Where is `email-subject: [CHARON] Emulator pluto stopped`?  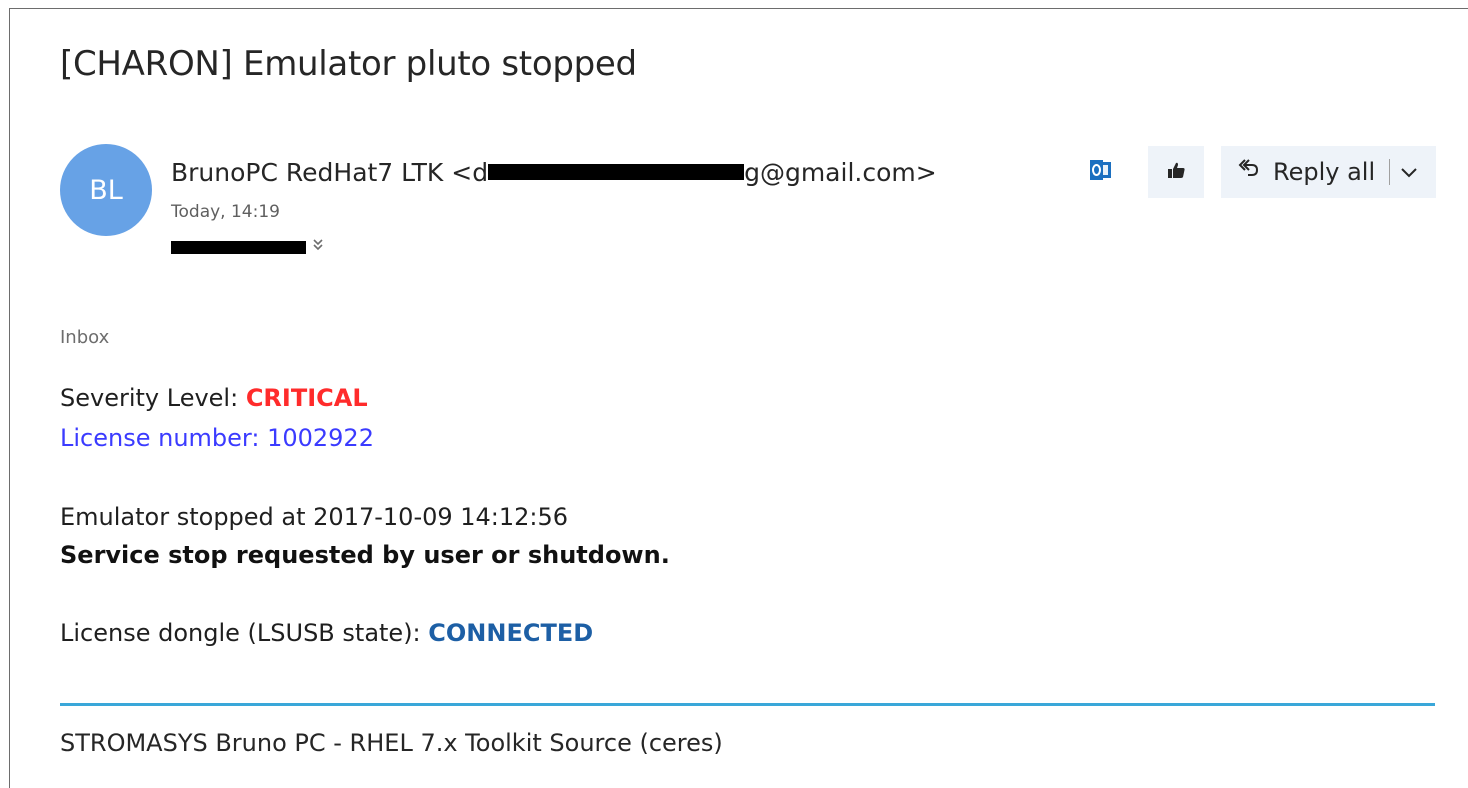
email-subject: [CHARON] Emulator pluto stopped is located at coordinates (348, 64).